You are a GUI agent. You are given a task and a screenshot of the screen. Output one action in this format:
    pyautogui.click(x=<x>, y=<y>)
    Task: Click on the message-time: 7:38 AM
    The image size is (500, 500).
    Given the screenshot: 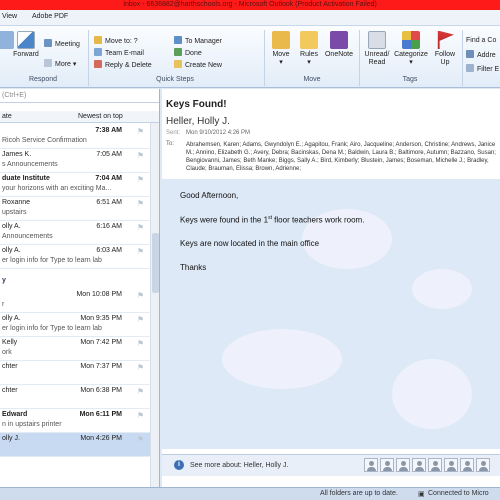 What is the action you would take?
    pyautogui.click(x=108, y=130)
    